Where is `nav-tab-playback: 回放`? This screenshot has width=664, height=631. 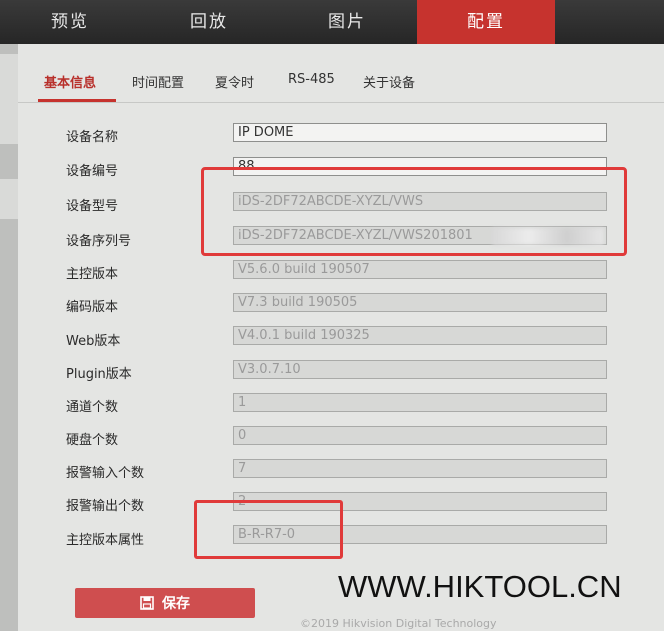
nav-tab-playback: 回放 is located at coordinates (209, 22).